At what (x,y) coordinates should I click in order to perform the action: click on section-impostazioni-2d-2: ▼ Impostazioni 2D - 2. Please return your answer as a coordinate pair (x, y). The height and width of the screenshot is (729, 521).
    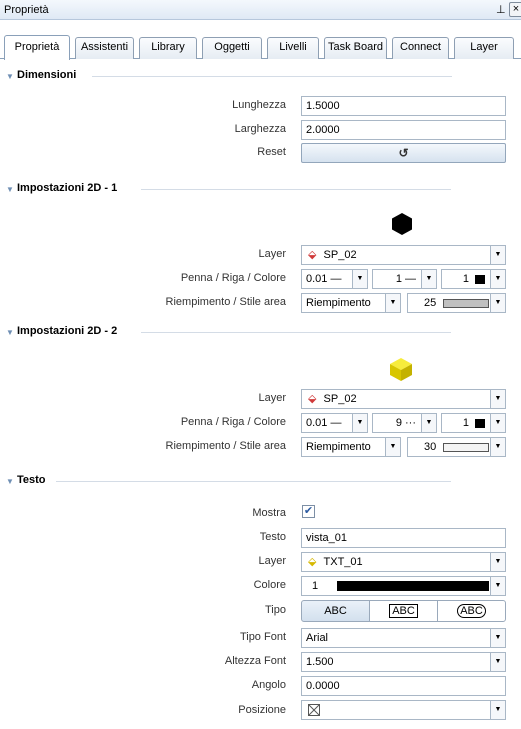
    Looking at the image, I should click on (228, 333).